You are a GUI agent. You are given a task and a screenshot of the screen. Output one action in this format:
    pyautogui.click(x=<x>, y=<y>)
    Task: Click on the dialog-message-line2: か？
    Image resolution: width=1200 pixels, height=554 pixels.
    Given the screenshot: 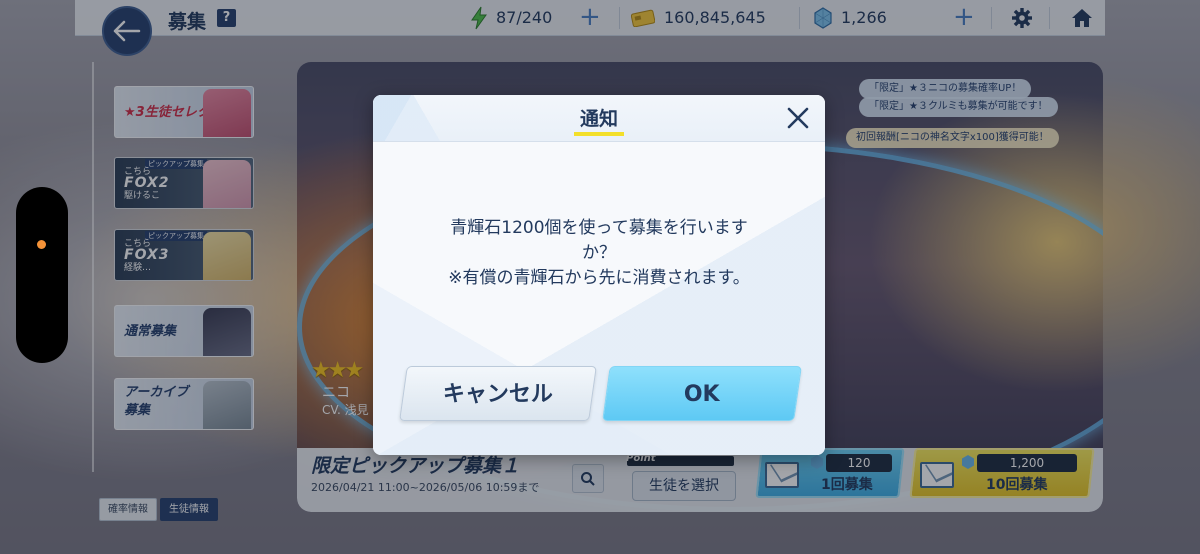 What is the action you would take?
    pyautogui.click(x=599, y=253)
    